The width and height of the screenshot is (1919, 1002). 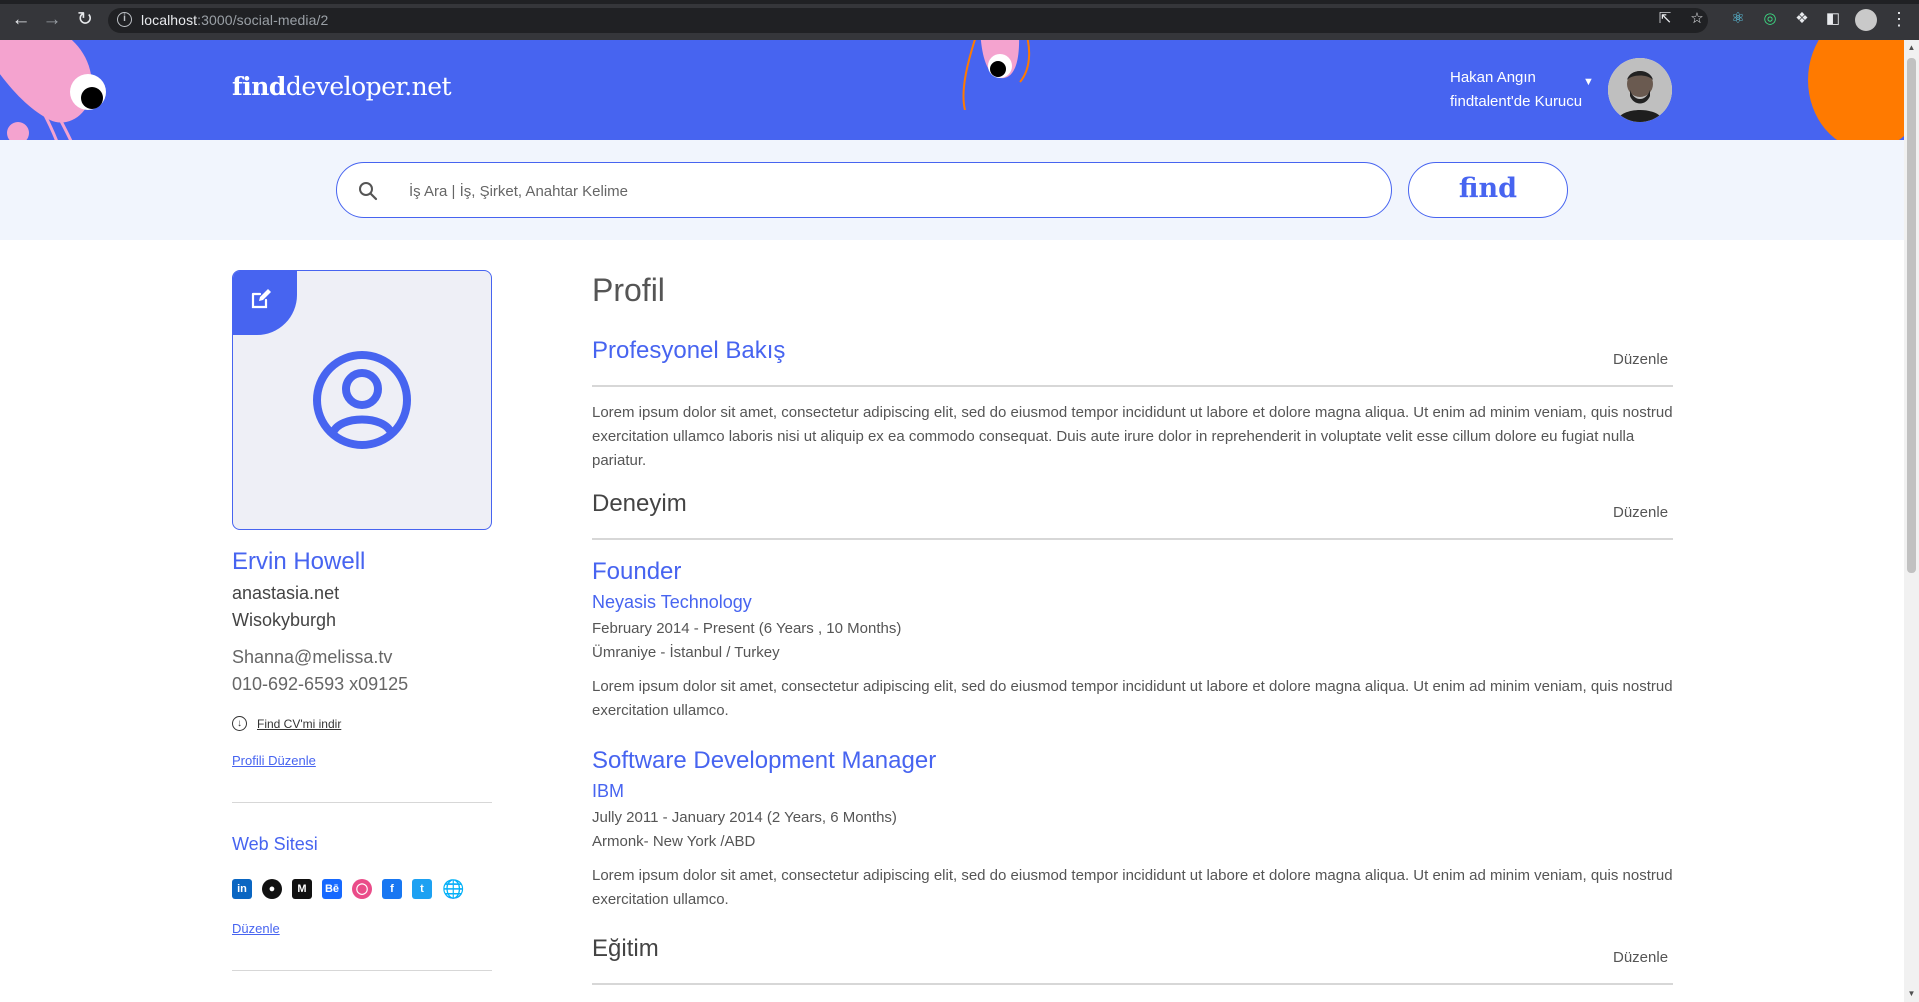 I want to click on twitter-icon: t, so click(x=422, y=889).